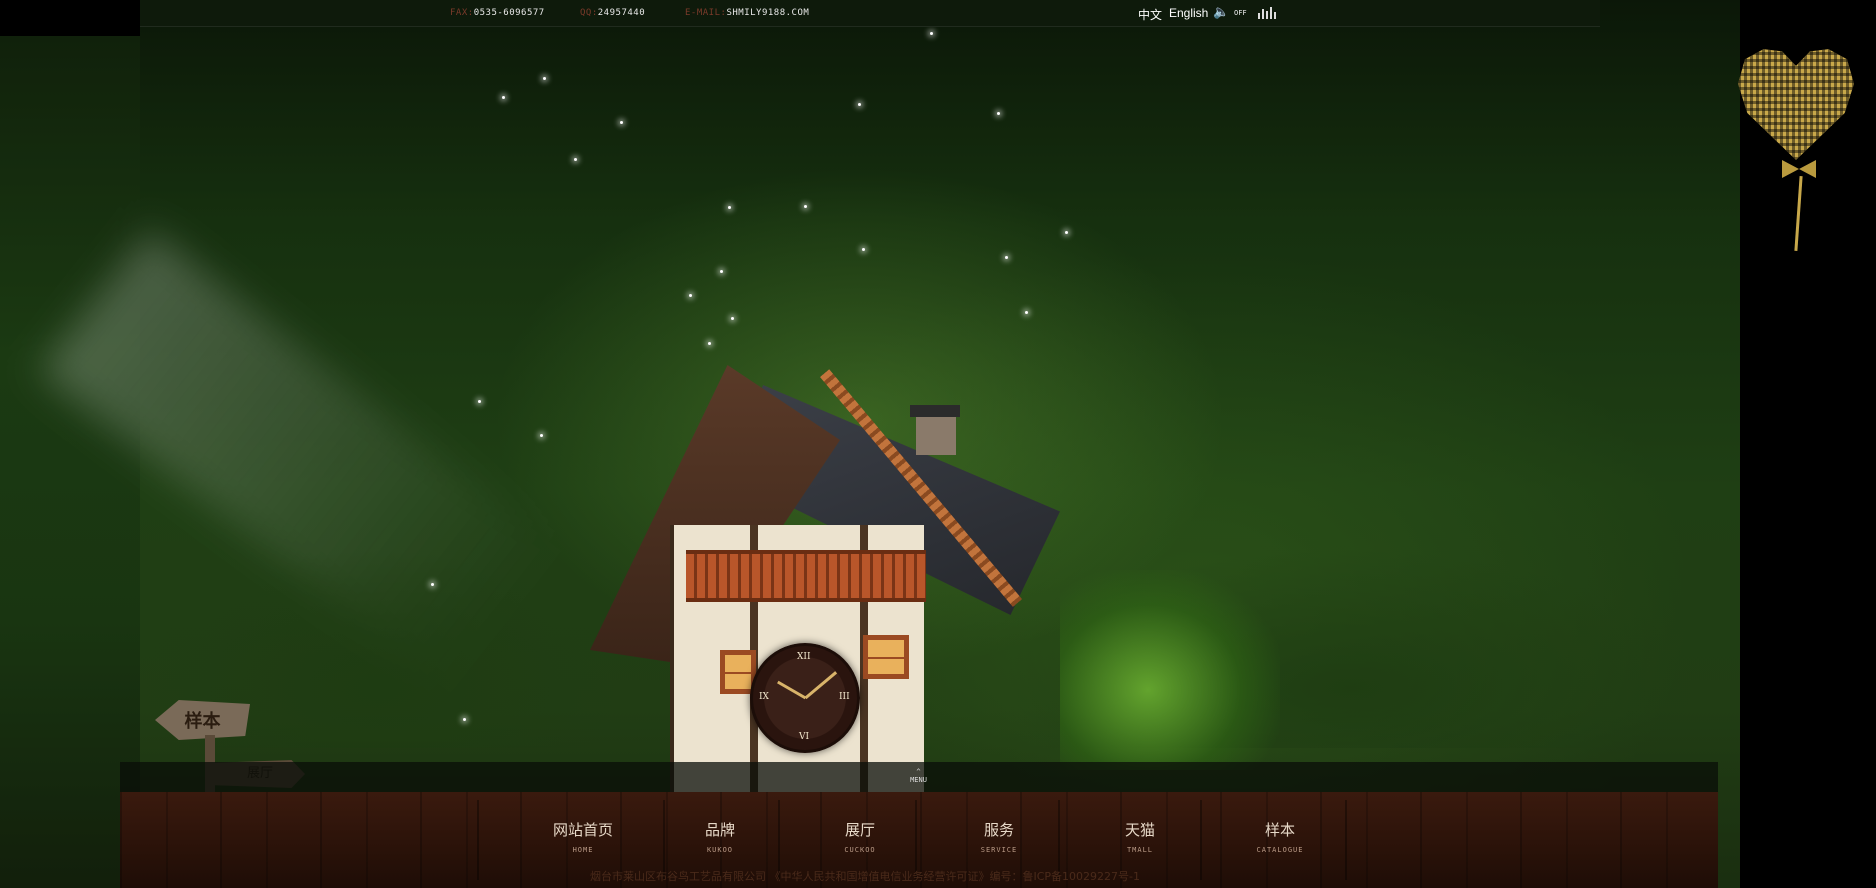 This screenshot has width=1876, height=888. Describe the element at coordinates (804, 657) in the screenshot. I see `clock-numeral: XII` at that location.